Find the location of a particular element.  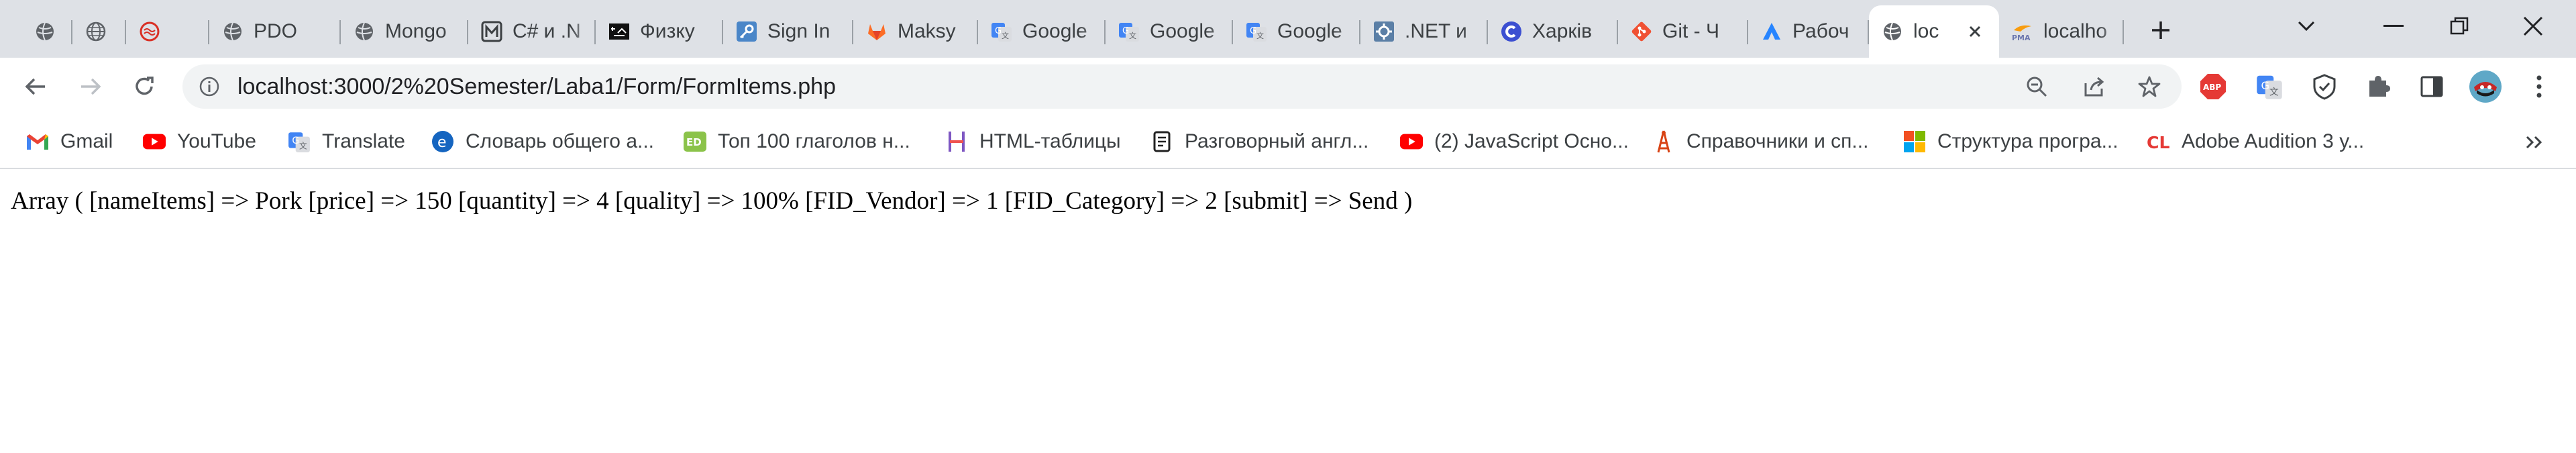

close-tab-icon is located at coordinates (1975, 31).